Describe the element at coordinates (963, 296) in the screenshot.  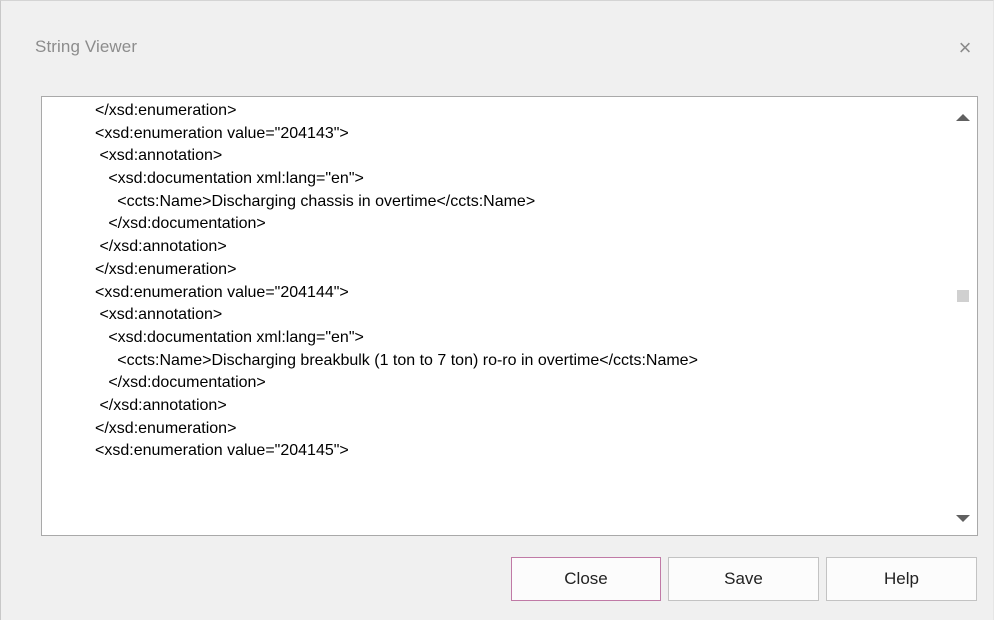
I see `scroll-thumb` at that location.